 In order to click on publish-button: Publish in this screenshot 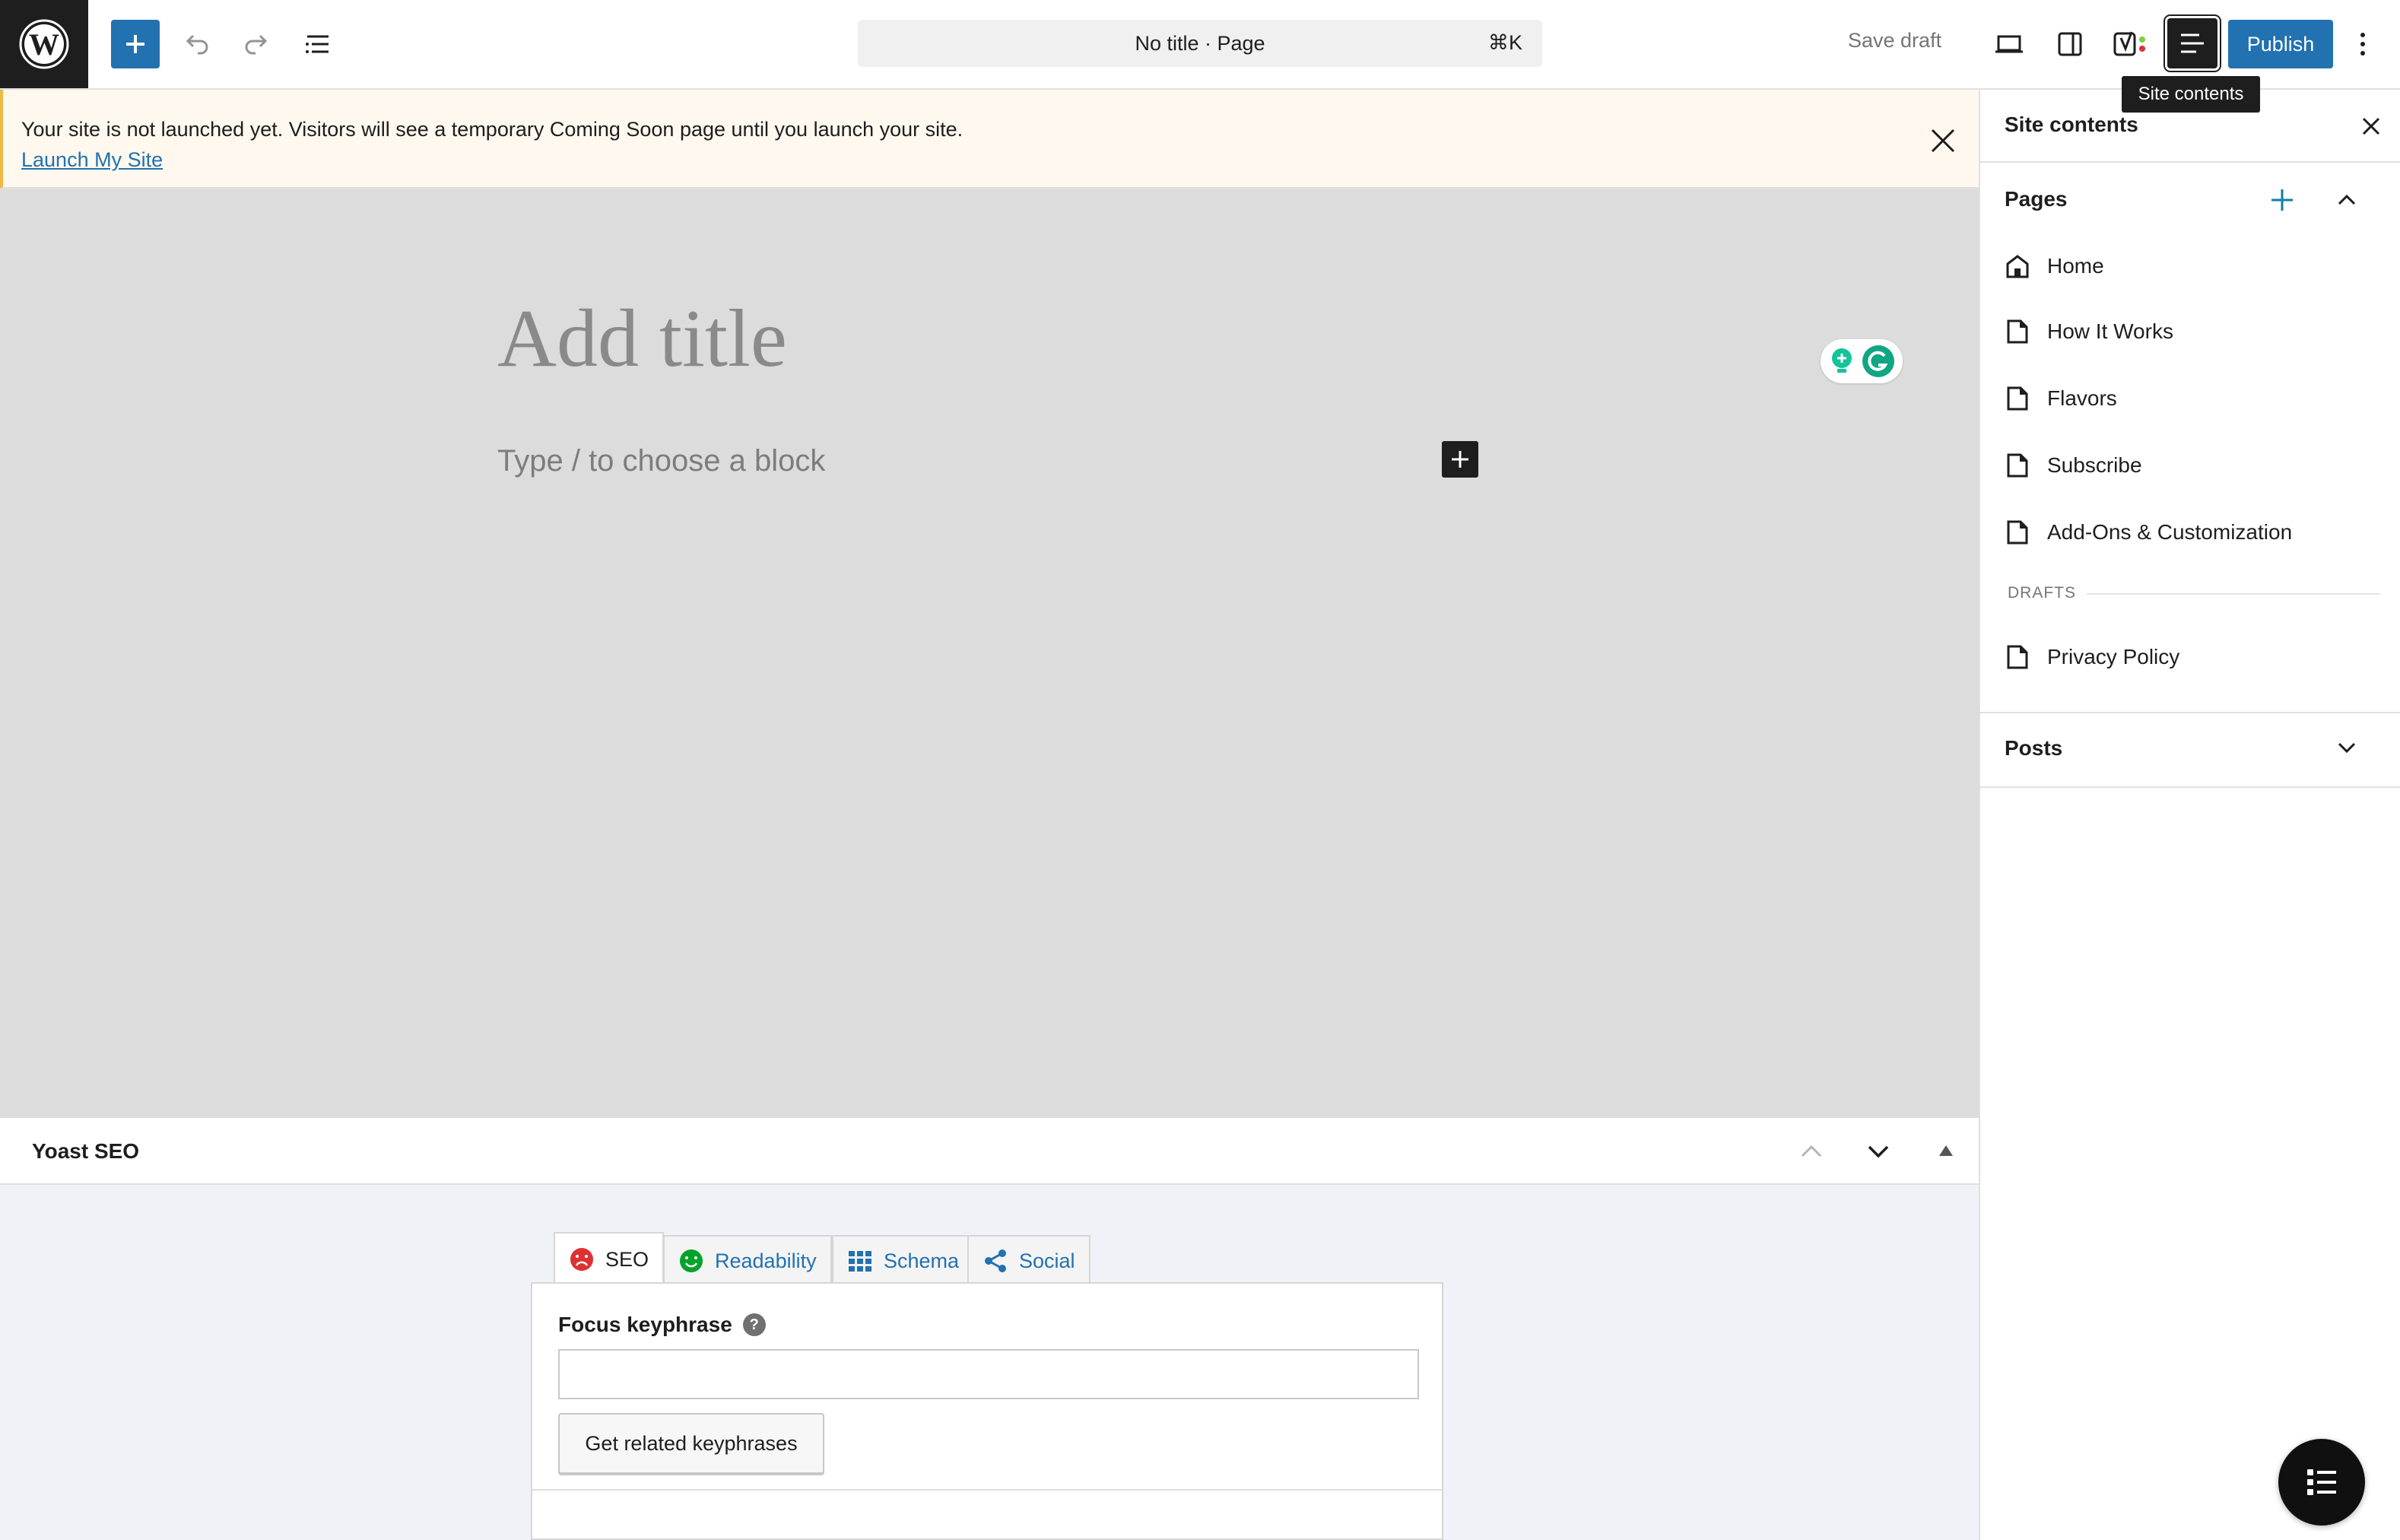, I will do `click(2280, 44)`.